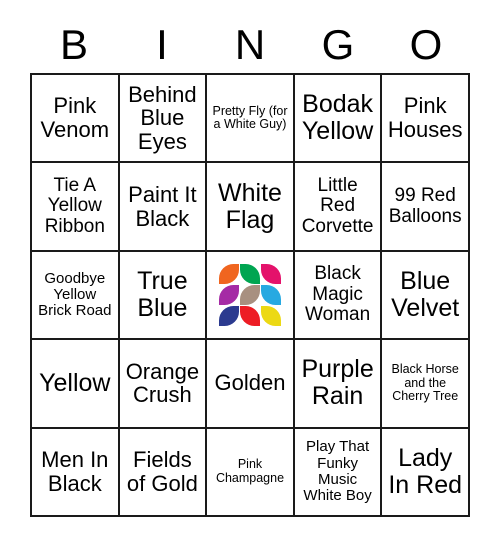 This screenshot has height=544, width=500. I want to click on bingo-cell-r4-c1: Yellow, so click(76, 384).